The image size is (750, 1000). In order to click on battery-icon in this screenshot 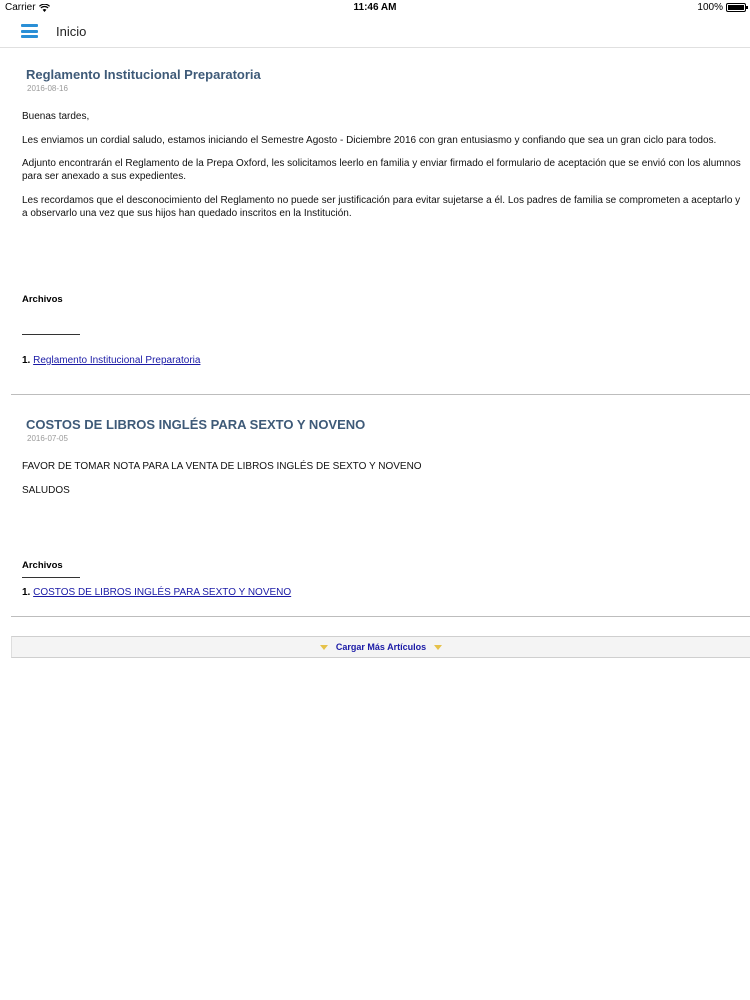, I will do `click(737, 7)`.